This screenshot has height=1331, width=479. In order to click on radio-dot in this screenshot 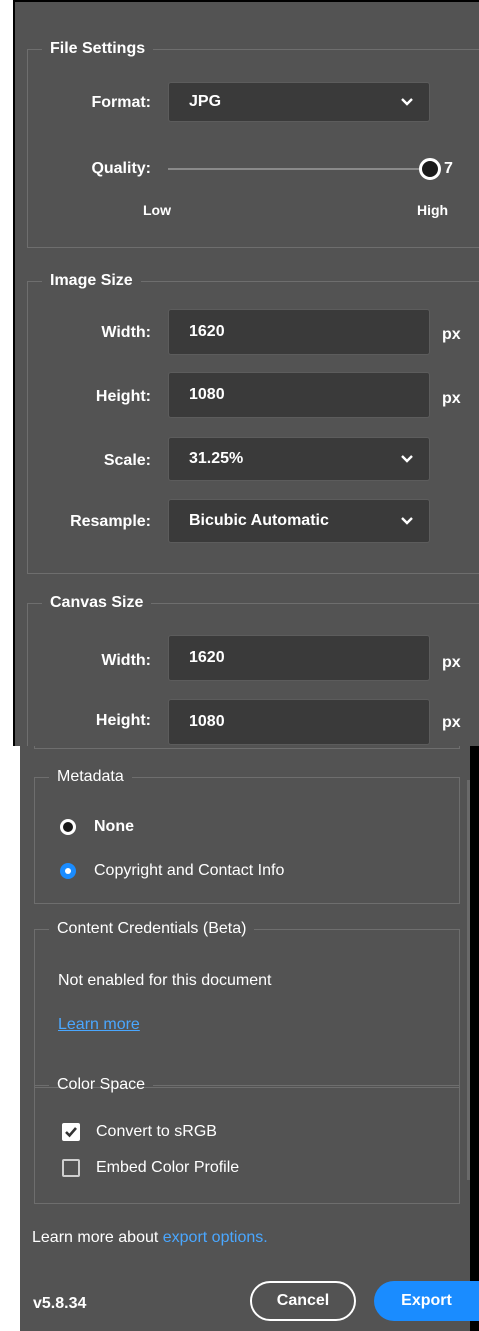, I will do `click(68, 871)`.